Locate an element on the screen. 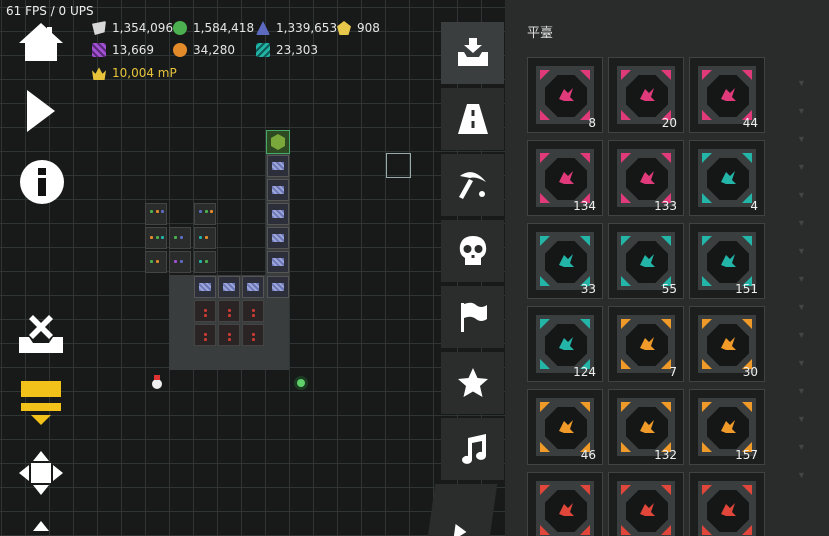 The width and height of the screenshot is (829, 536). tray-remove-icon is located at coordinates (41, 334).